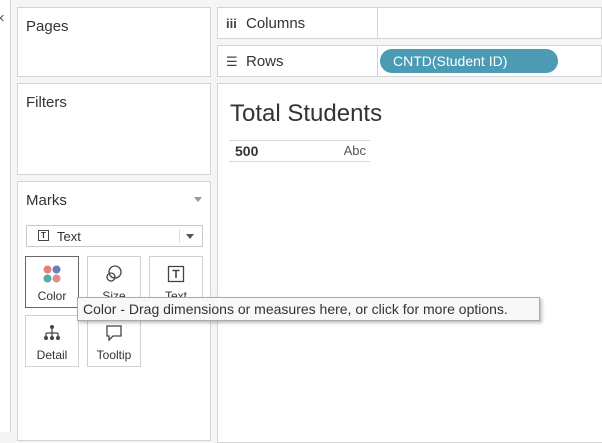 The height and width of the screenshot is (443, 602). I want to click on text-icon, so click(176, 274).